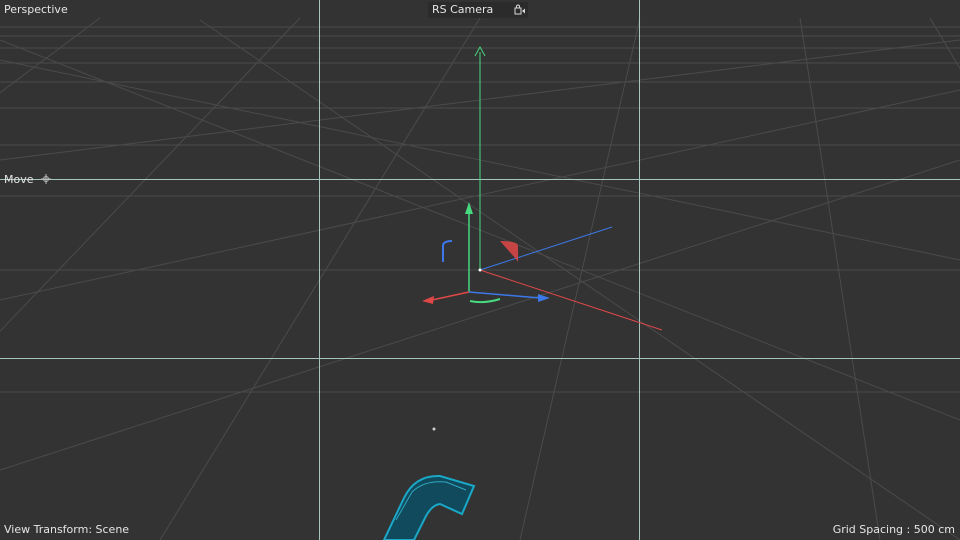 This screenshot has height=540, width=960. What do you see at coordinates (568, 188) in the screenshot?
I see `world-axes` at bounding box center [568, 188].